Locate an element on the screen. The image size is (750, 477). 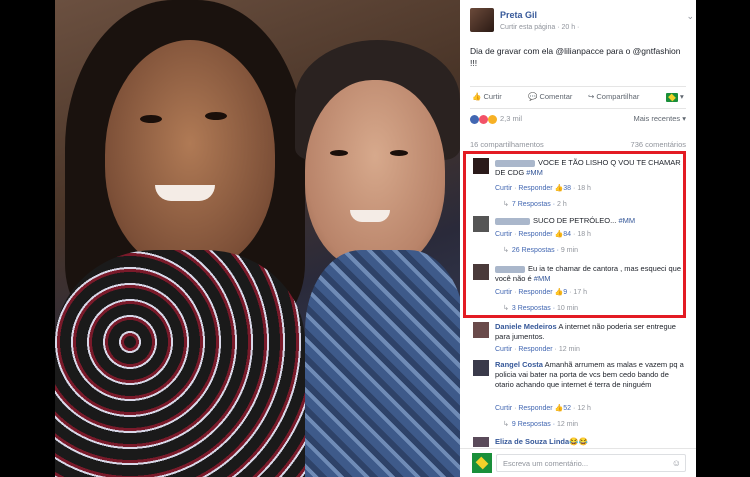
sort-comments-dropdown: Mais recentes ▾ is located at coordinates (659, 118).